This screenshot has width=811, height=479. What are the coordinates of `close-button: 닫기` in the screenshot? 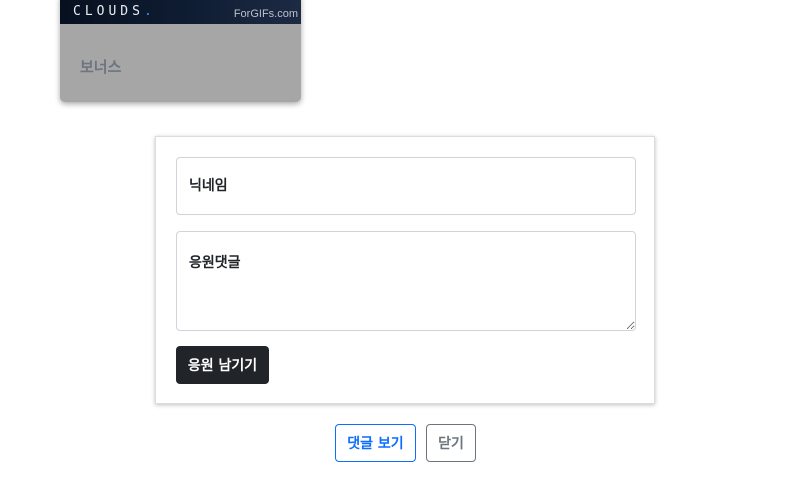 It's located at (451, 443).